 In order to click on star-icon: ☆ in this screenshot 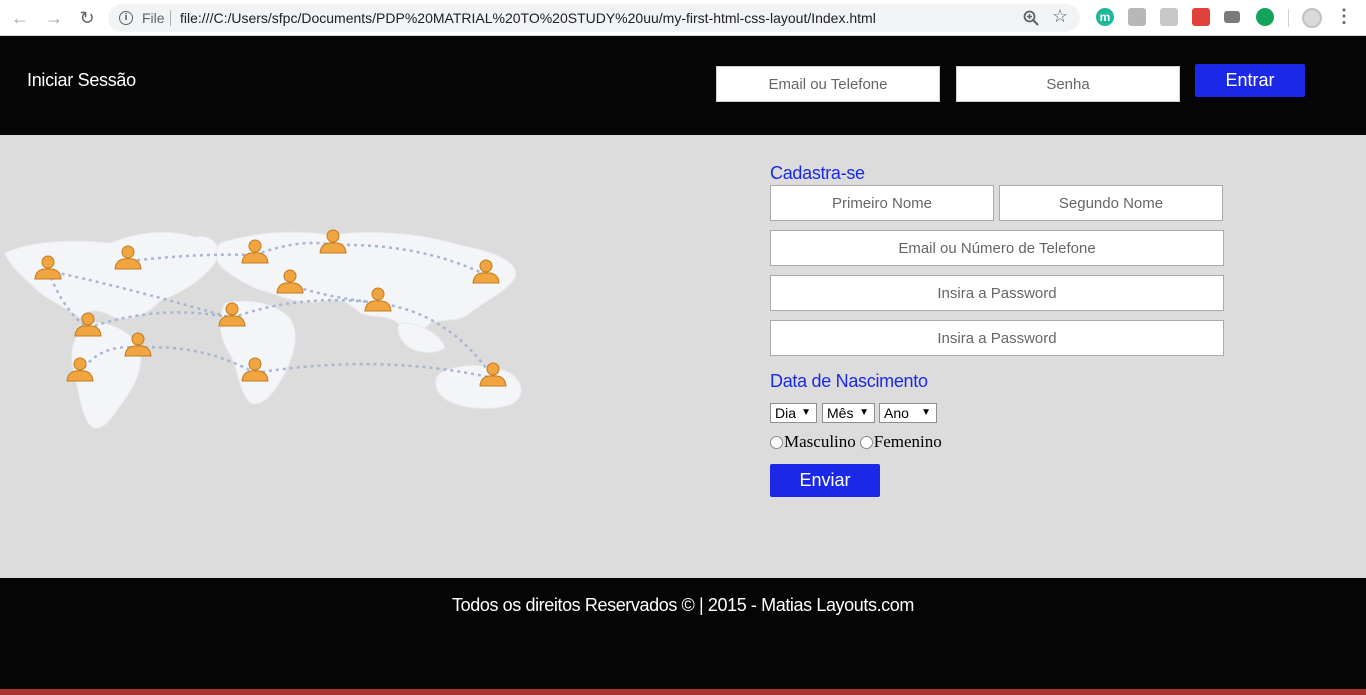, I will do `click(1060, 16)`.